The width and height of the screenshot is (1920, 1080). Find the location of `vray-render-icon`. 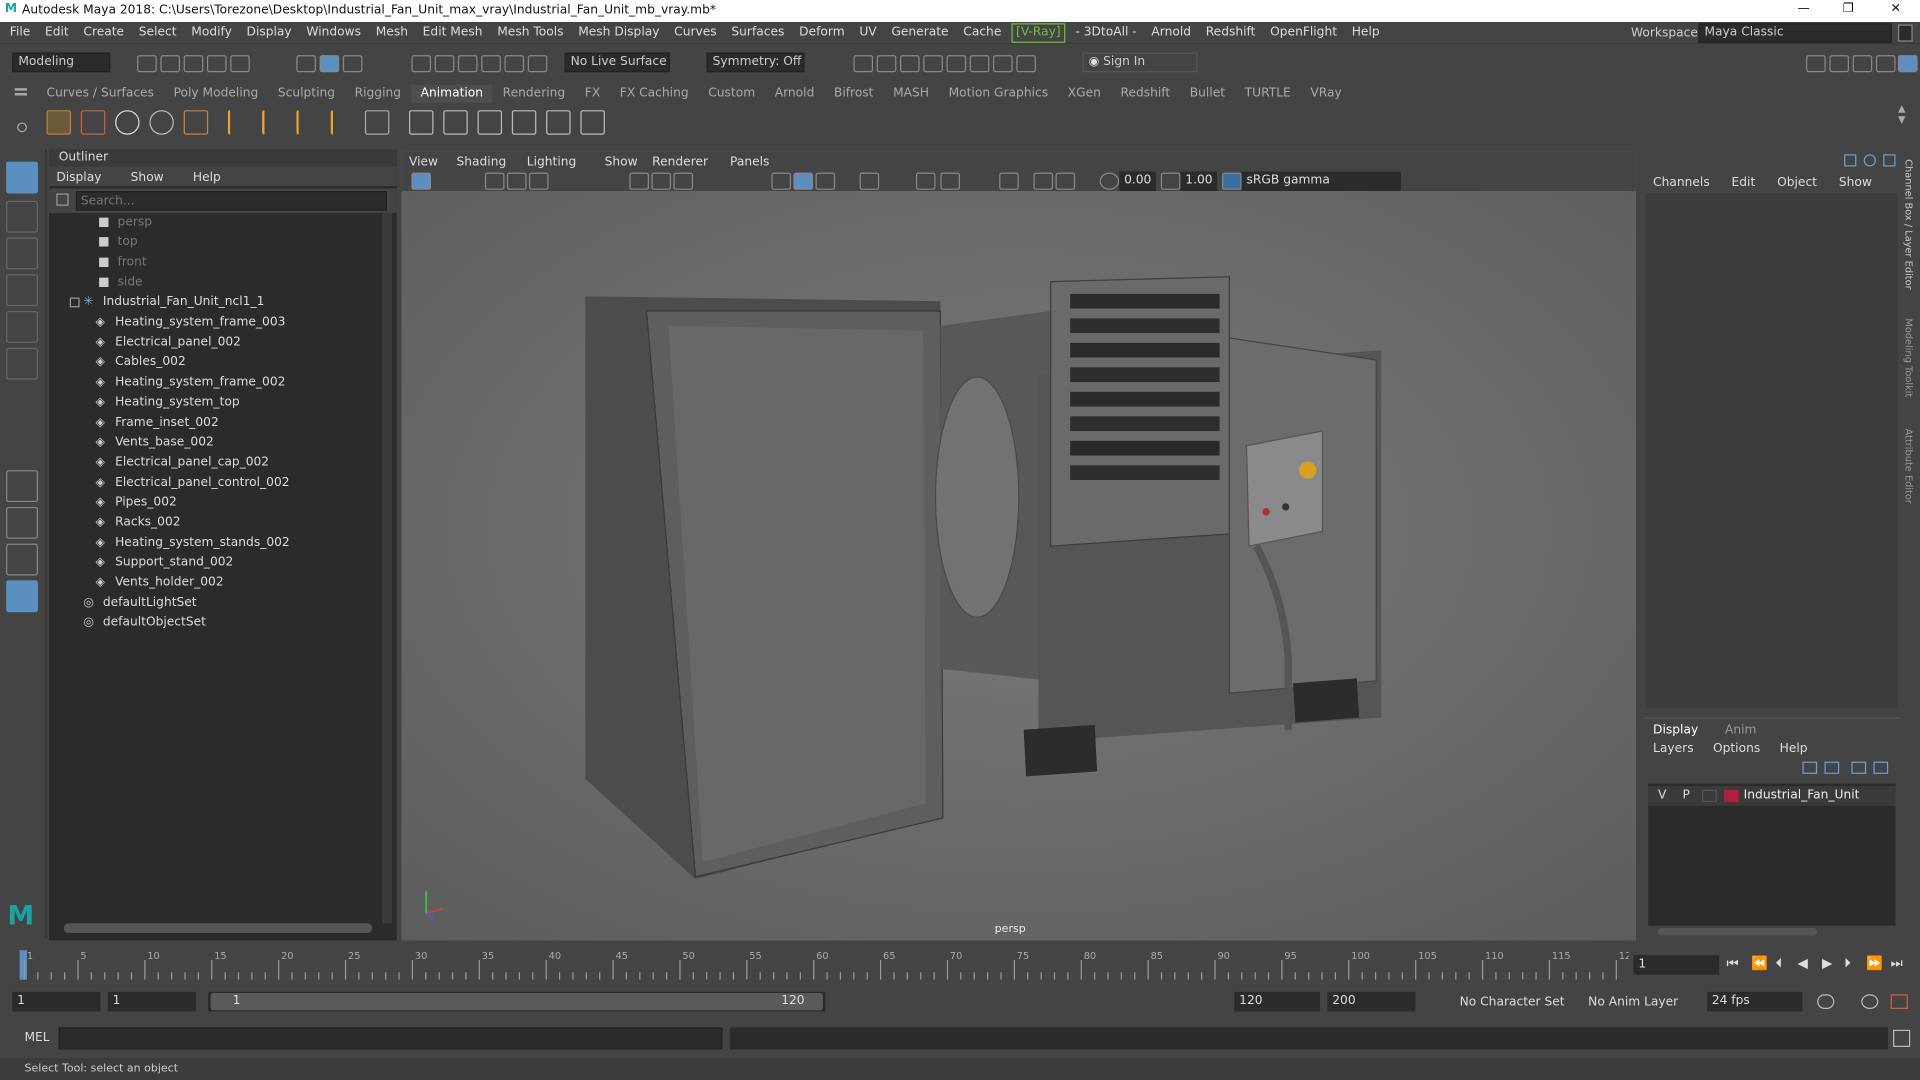

vray-render-icon is located at coordinates (1003, 64).